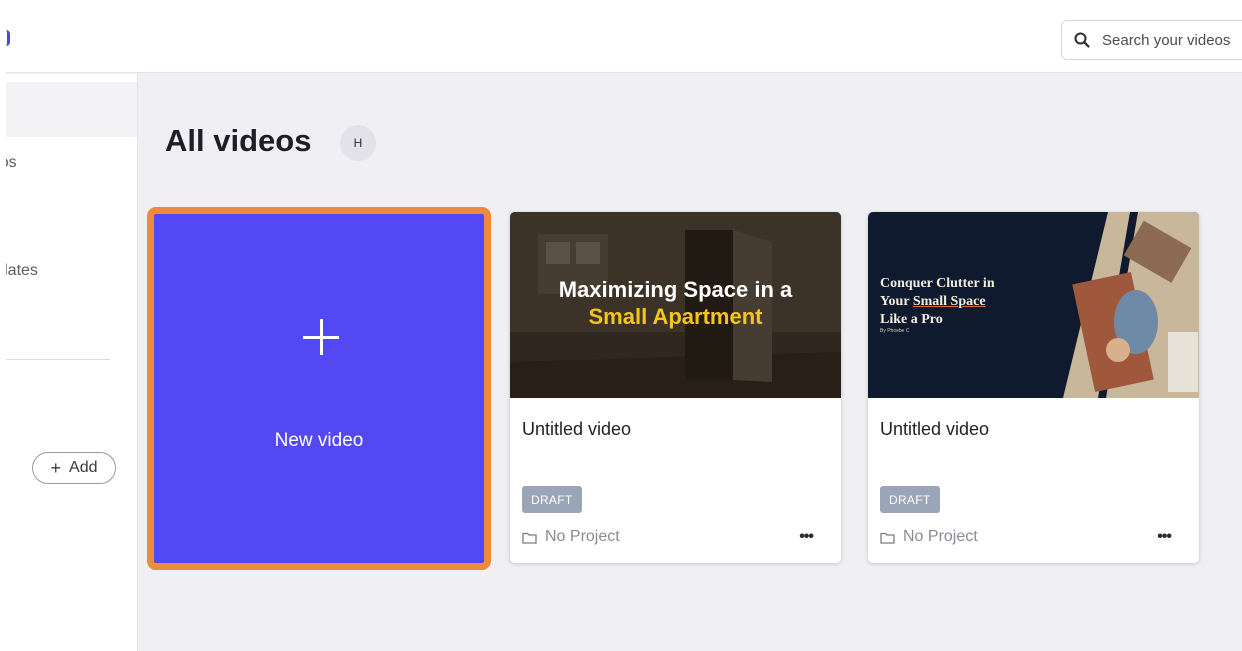 This screenshot has width=1242, height=651. What do you see at coordinates (11, 162) in the screenshot?
I see `sidebar-item-label: Videos` at bounding box center [11, 162].